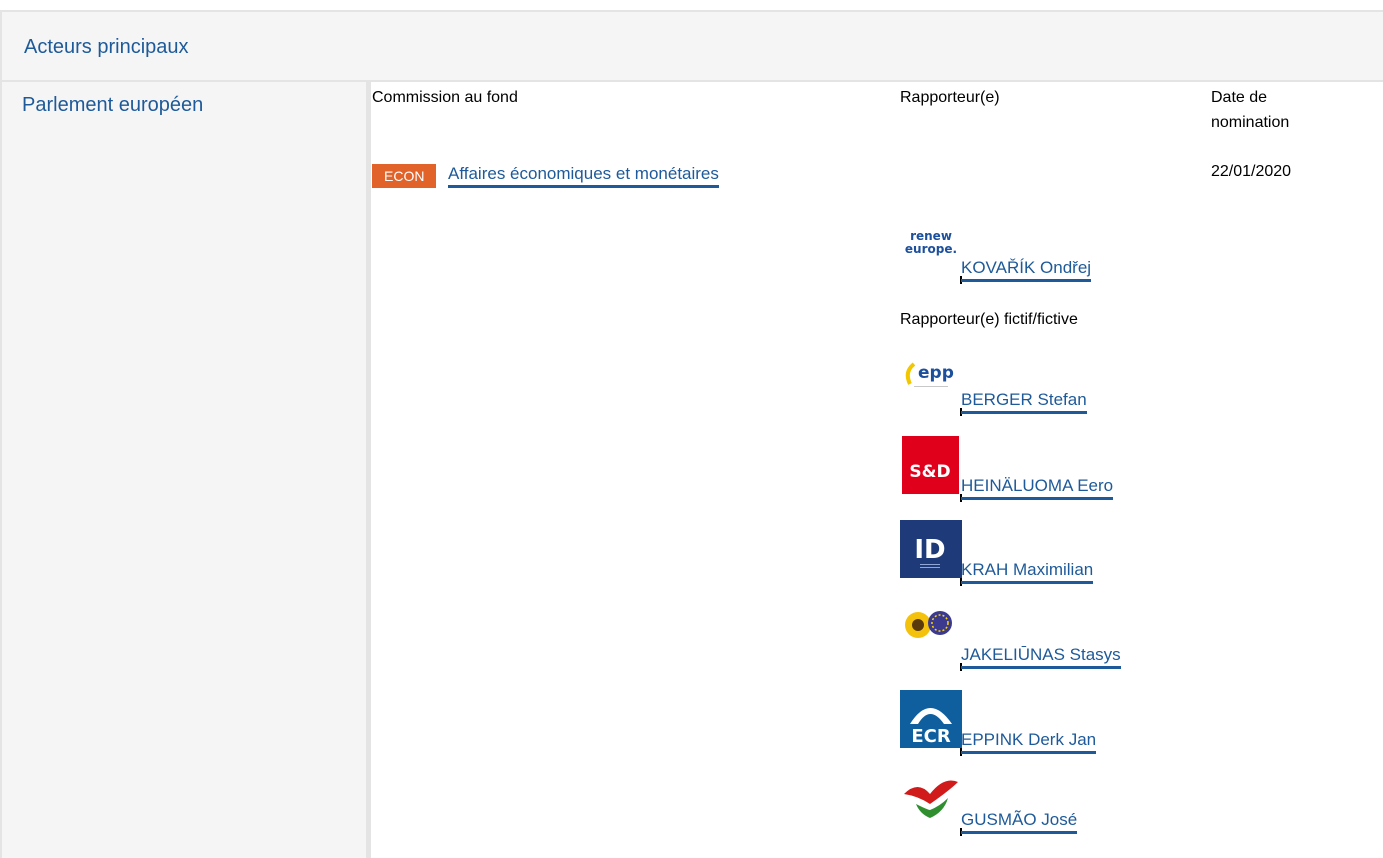 This screenshot has height=858, width=1383. What do you see at coordinates (1250, 122) in the screenshot?
I see `date-header-line2: nomination` at bounding box center [1250, 122].